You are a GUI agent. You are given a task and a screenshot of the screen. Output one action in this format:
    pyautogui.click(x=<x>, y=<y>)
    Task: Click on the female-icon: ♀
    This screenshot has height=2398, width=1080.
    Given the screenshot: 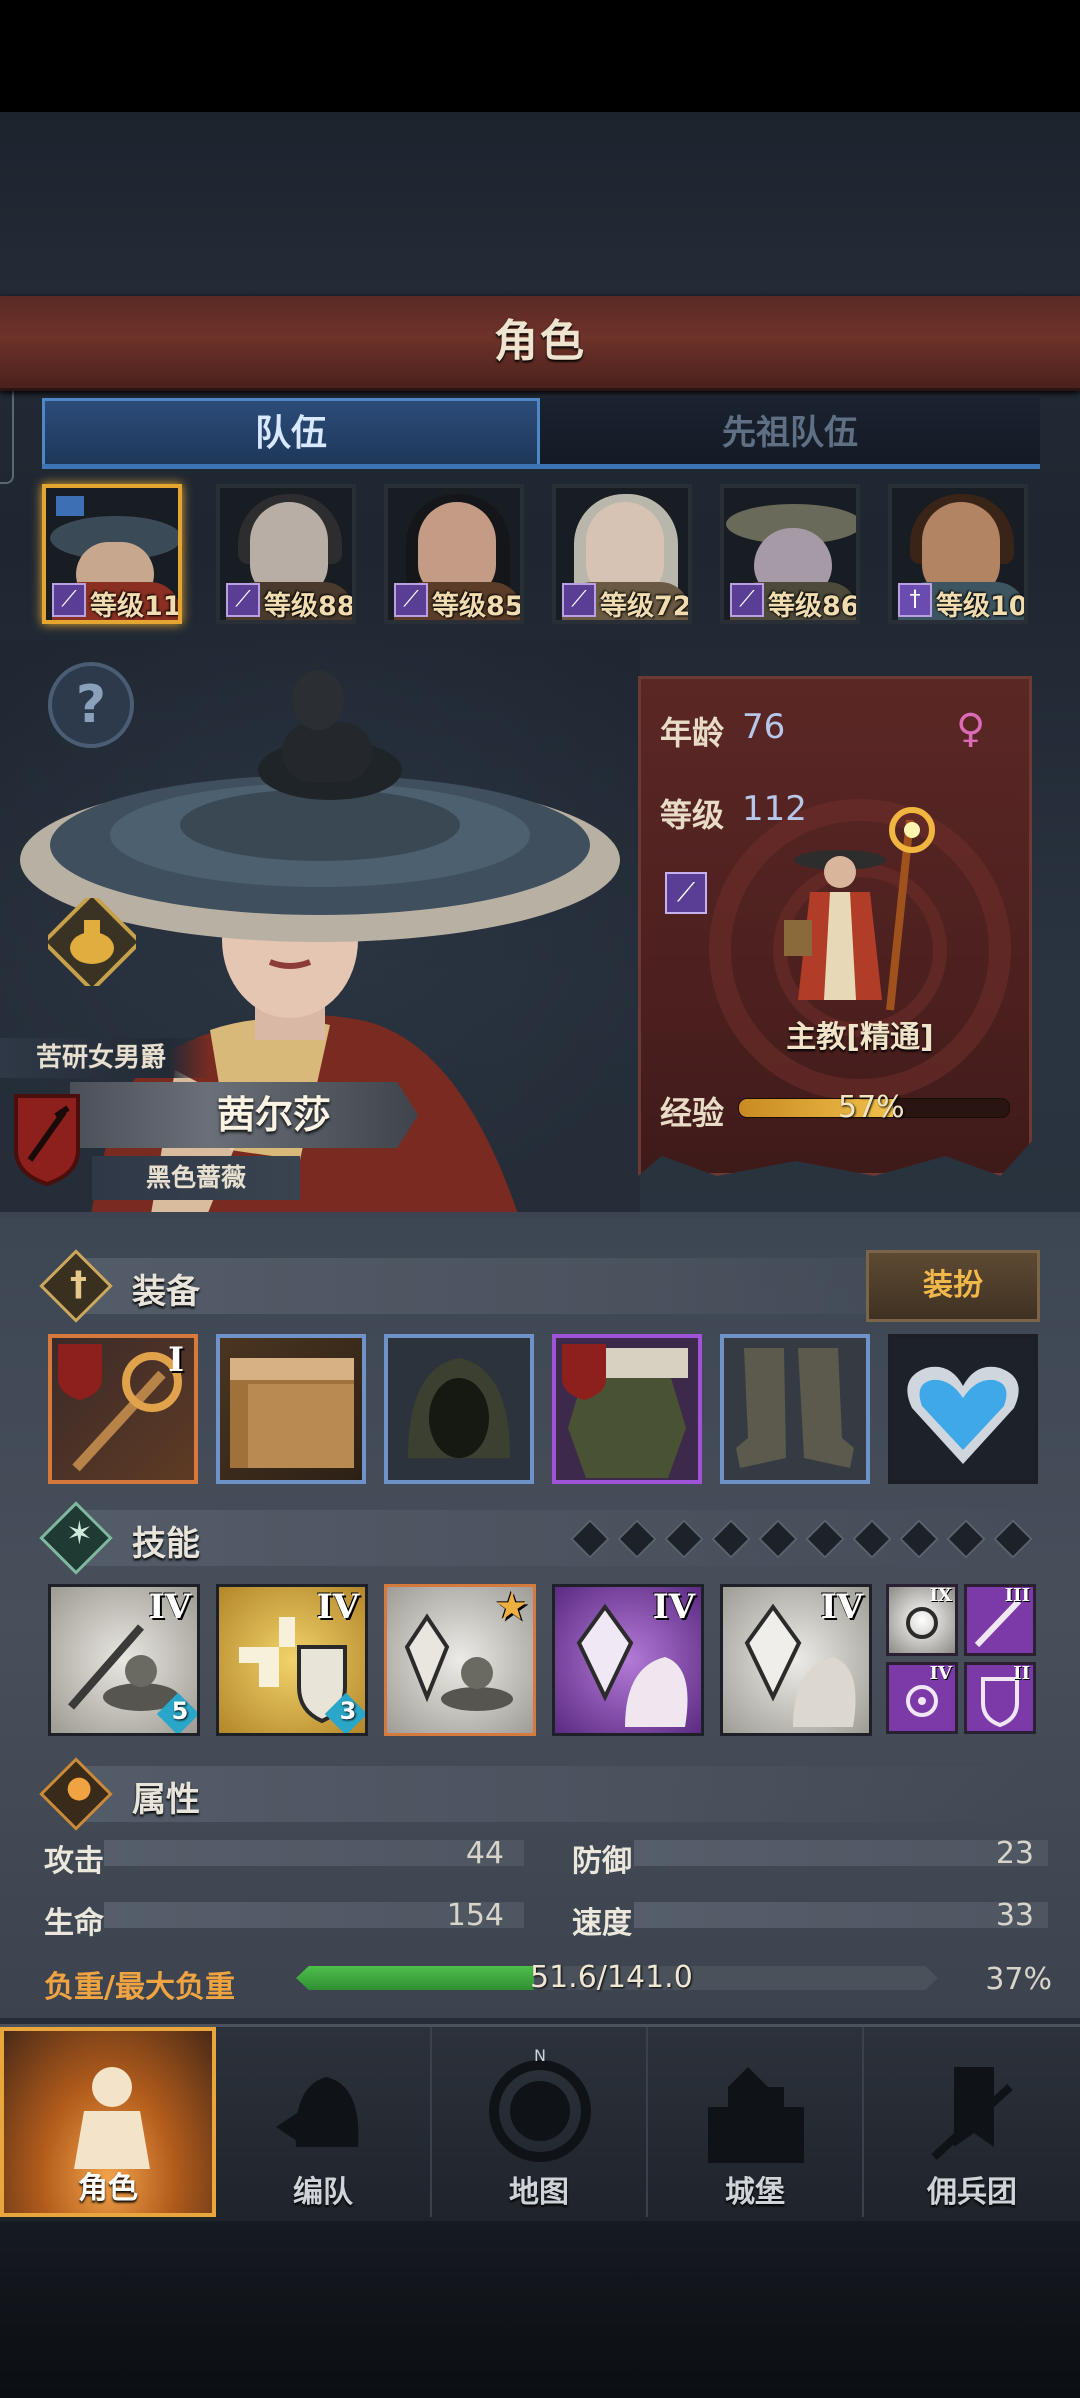 What is the action you would take?
    pyautogui.click(x=971, y=729)
    